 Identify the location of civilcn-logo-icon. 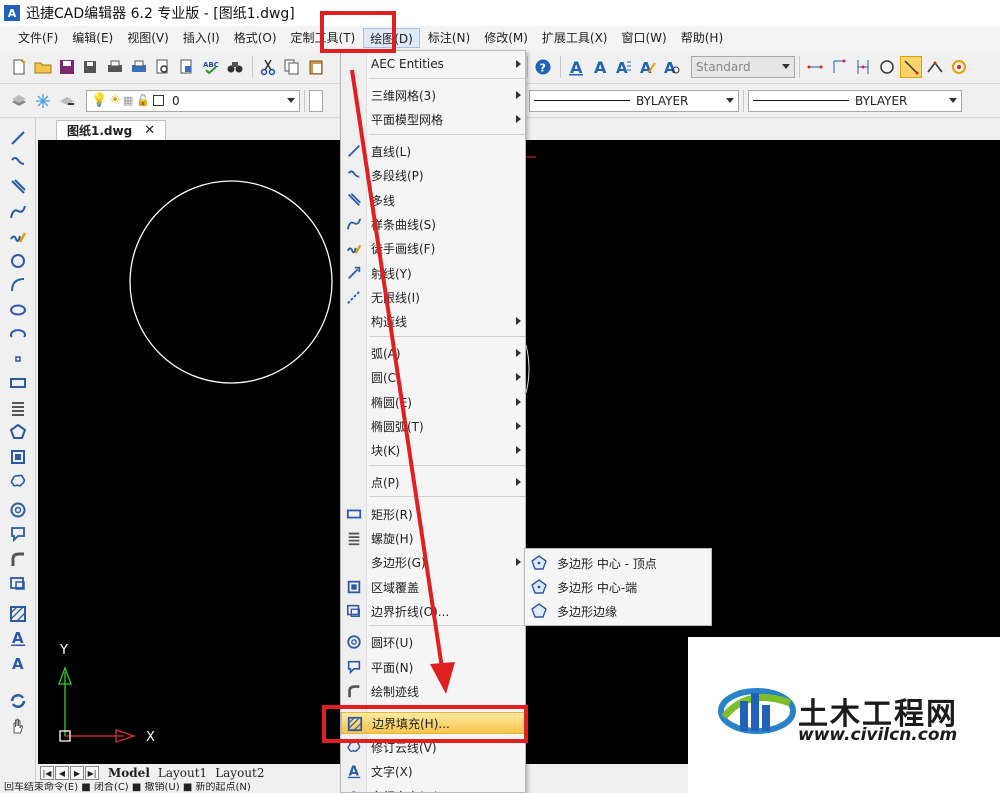
(757, 711).